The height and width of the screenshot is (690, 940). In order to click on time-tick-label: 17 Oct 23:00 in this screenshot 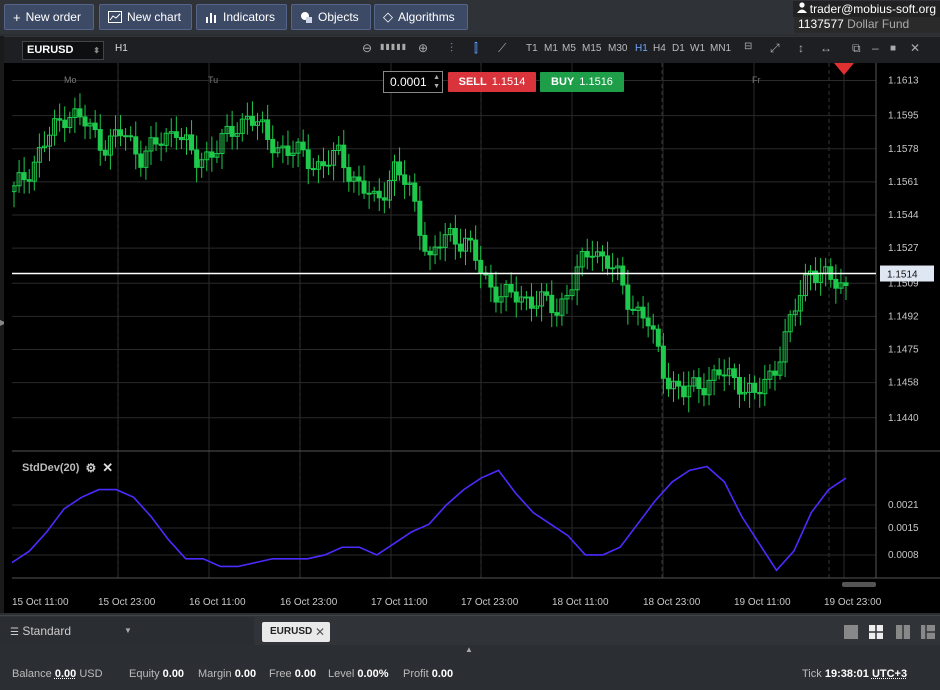, I will do `click(490, 602)`.